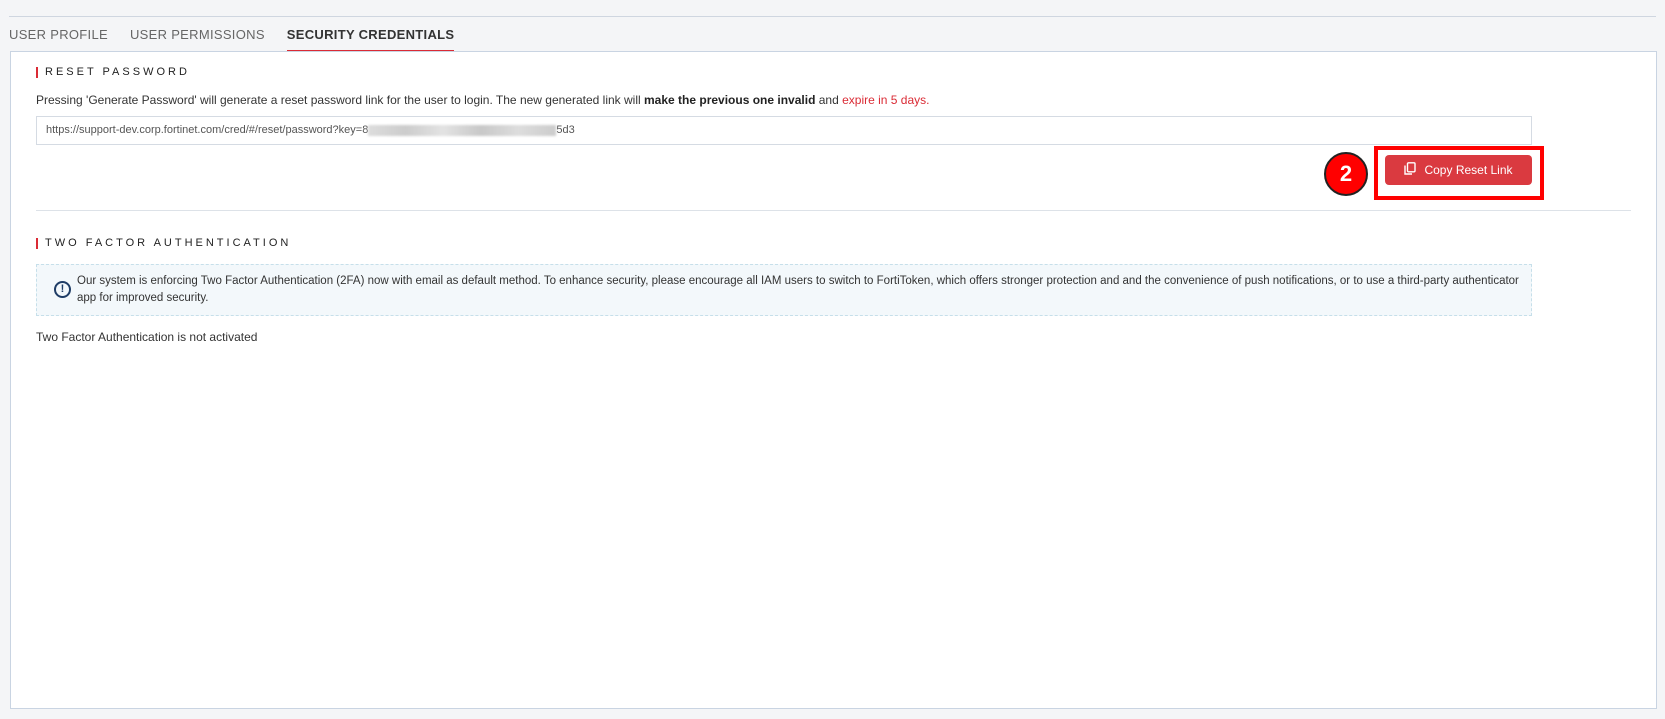  What do you see at coordinates (113, 72) in the screenshot?
I see `reset-password-heading: RESET PASSWORD` at bounding box center [113, 72].